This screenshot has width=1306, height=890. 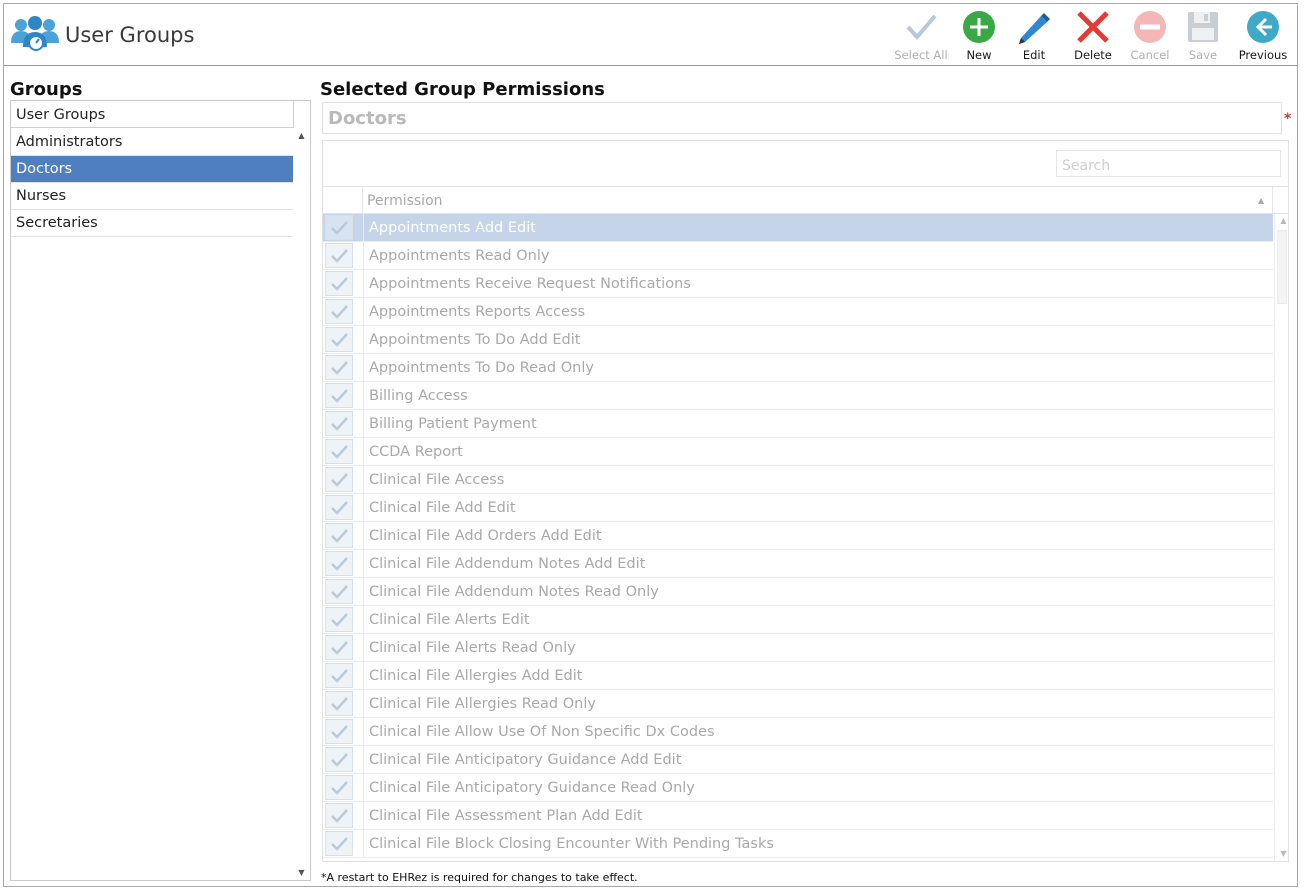 What do you see at coordinates (798, 368) in the screenshot?
I see `table-row: Appointments To Do Read Only` at bounding box center [798, 368].